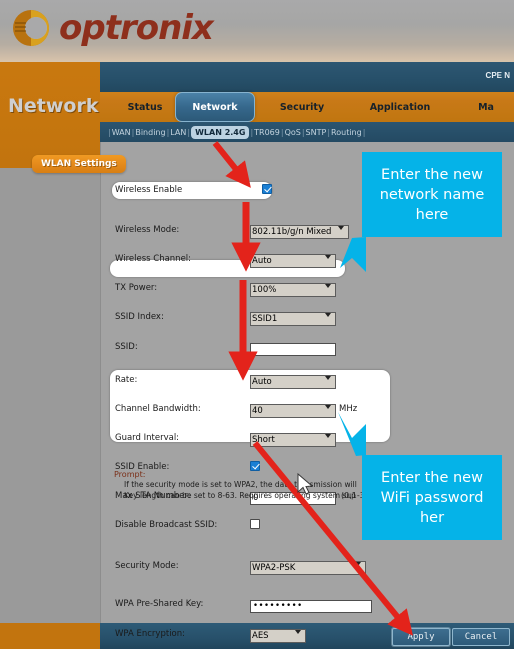  Describe the element at coordinates (293, 318) in the screenshot. I see `ssid-index-select: SSID1` at that location.